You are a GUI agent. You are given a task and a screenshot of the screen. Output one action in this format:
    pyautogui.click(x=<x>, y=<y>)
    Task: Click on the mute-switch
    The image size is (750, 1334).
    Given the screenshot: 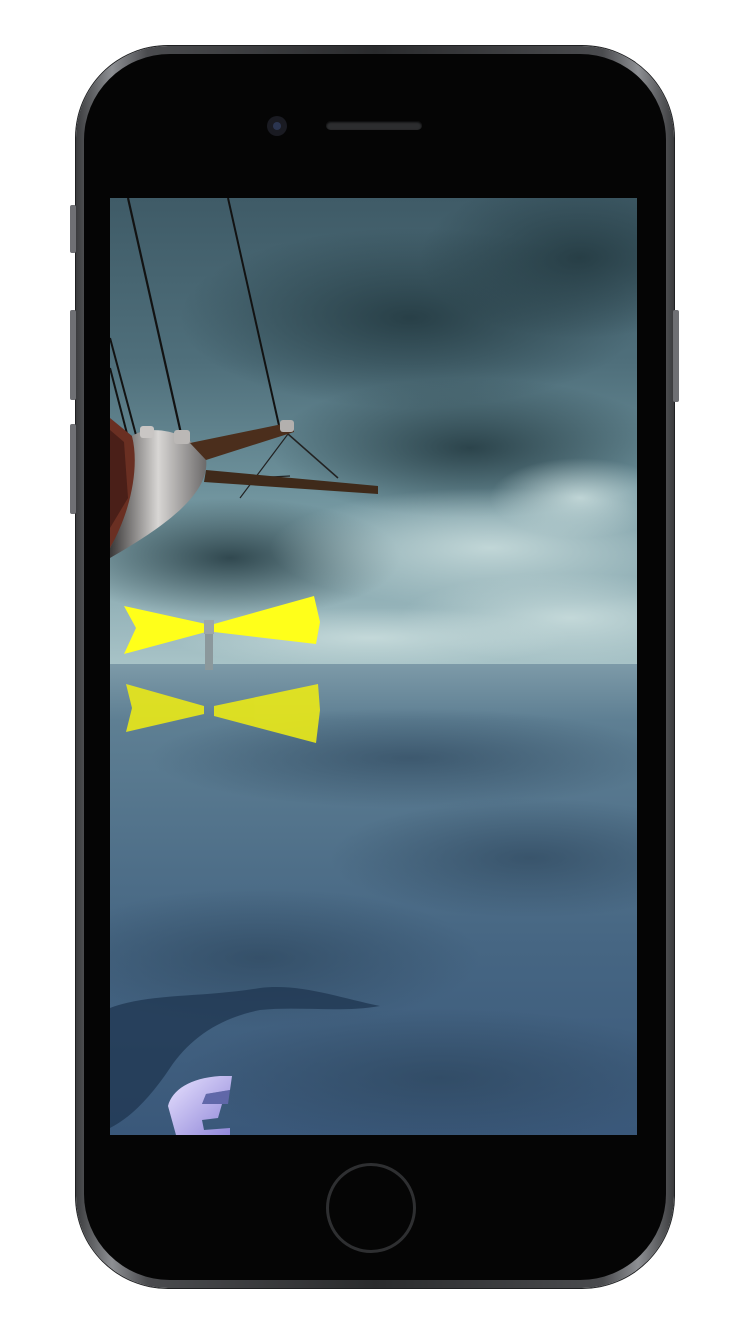 What is the action you would take?
    pyautogui.click(x=73, y=229)
    